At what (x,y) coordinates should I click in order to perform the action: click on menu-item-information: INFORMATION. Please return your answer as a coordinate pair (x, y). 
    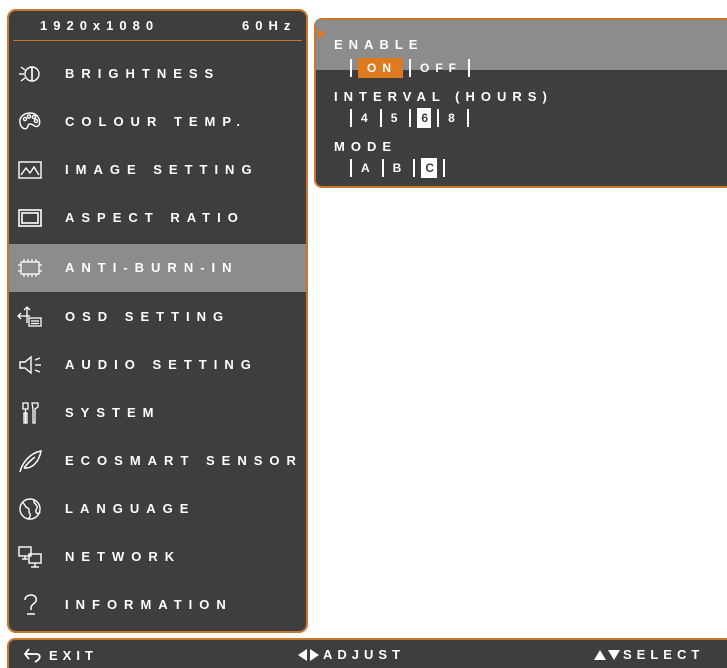
    Looking at the image, I should click on (157, 605).